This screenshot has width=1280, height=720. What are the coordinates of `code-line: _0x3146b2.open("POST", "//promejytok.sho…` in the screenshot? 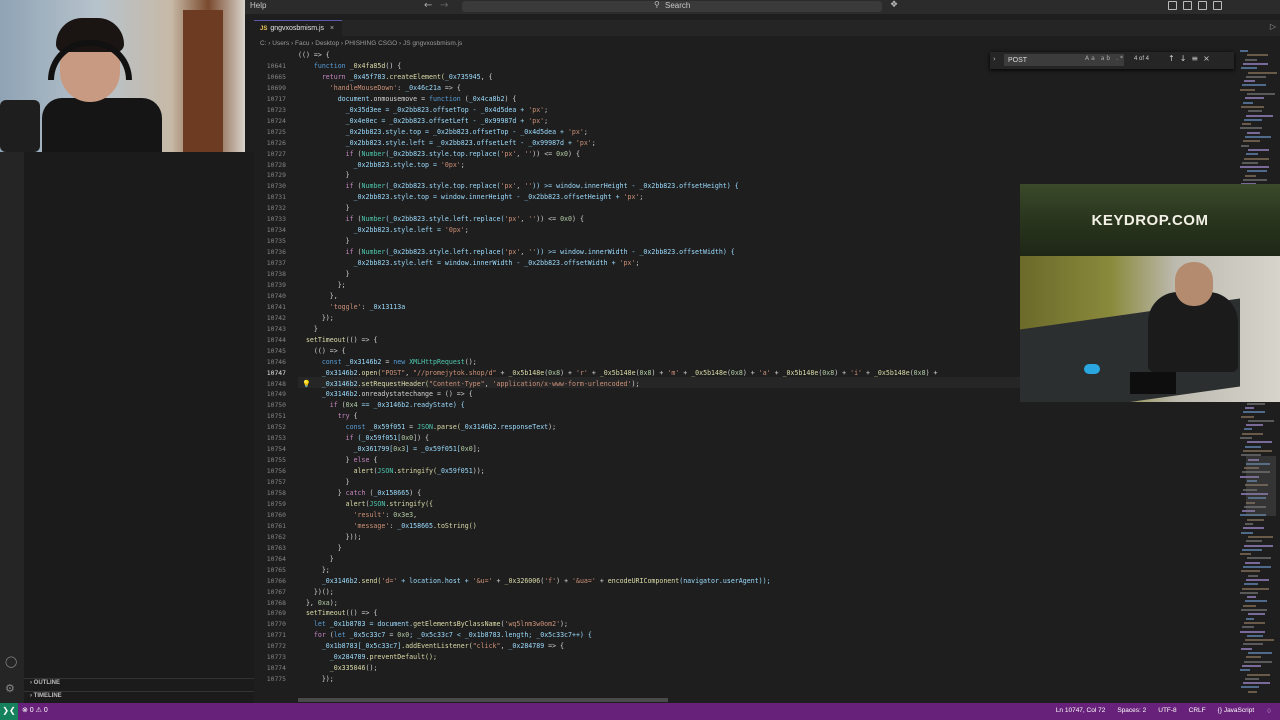 It's located at (618, 373).